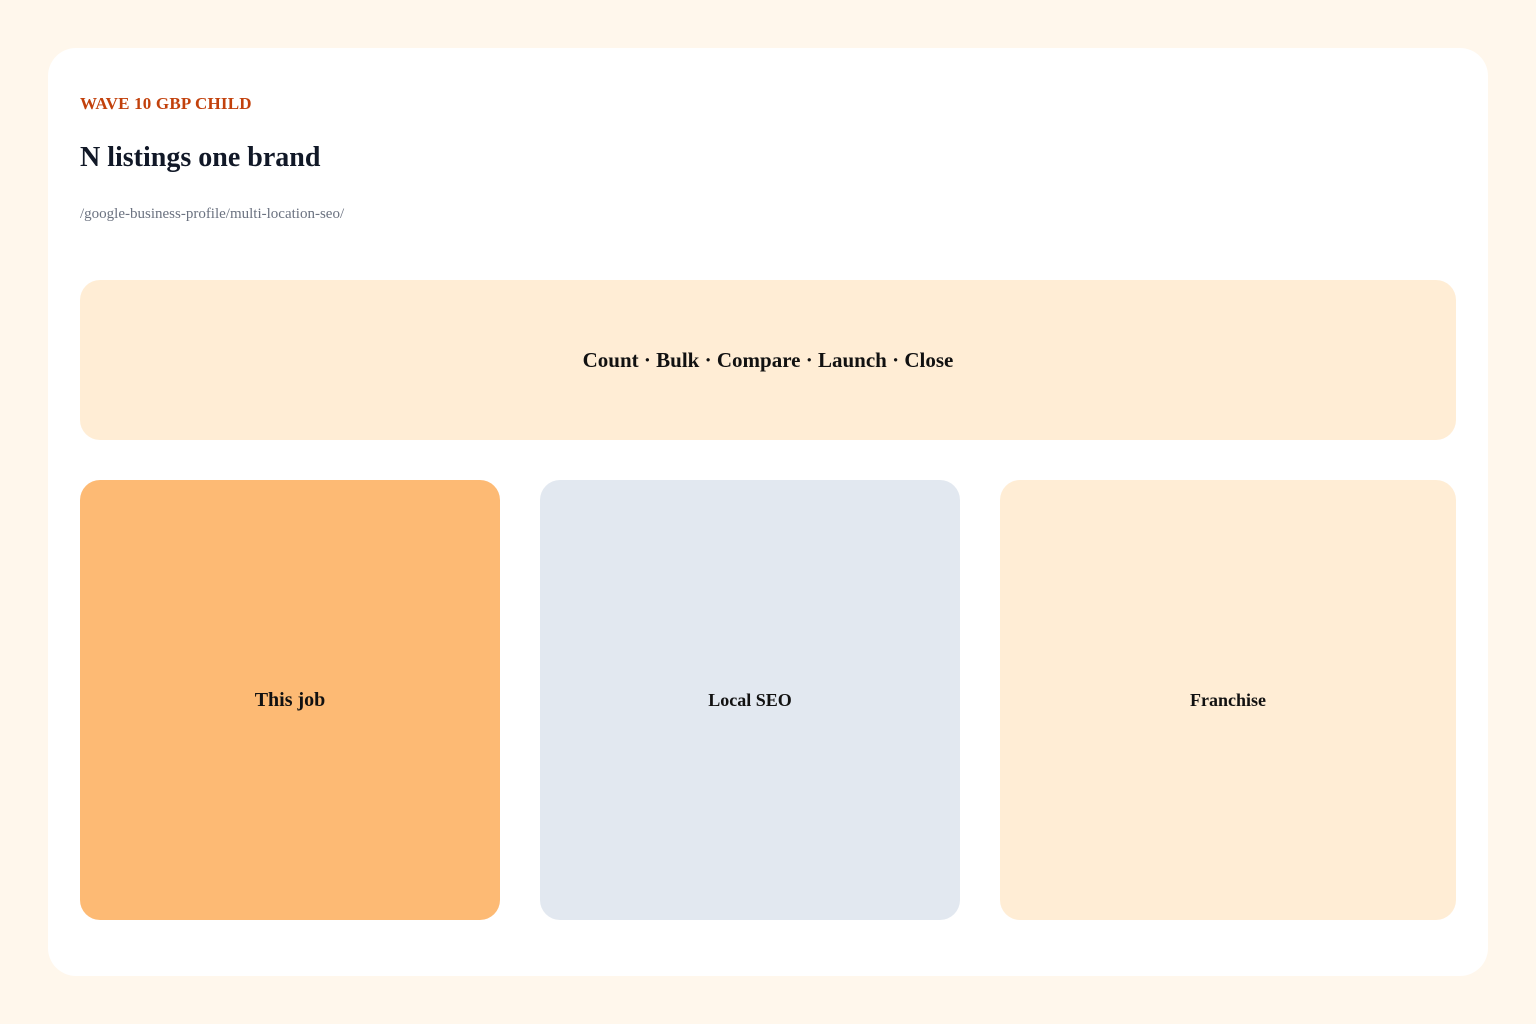 The width and height of the screenshot is (1536, 1024). I want to click on page-title: N listings one brand, so click(200, 157).